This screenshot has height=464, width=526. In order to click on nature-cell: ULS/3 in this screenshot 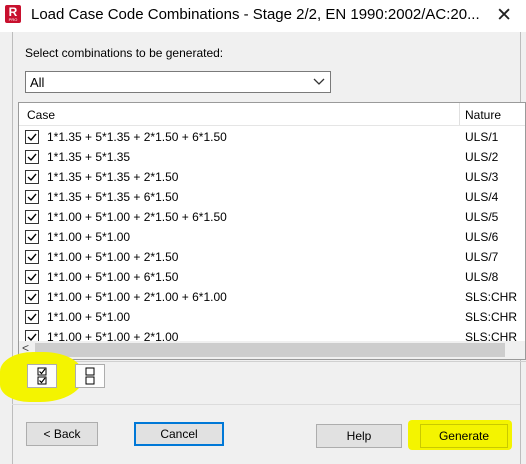, I will do `click(482, 177)`.